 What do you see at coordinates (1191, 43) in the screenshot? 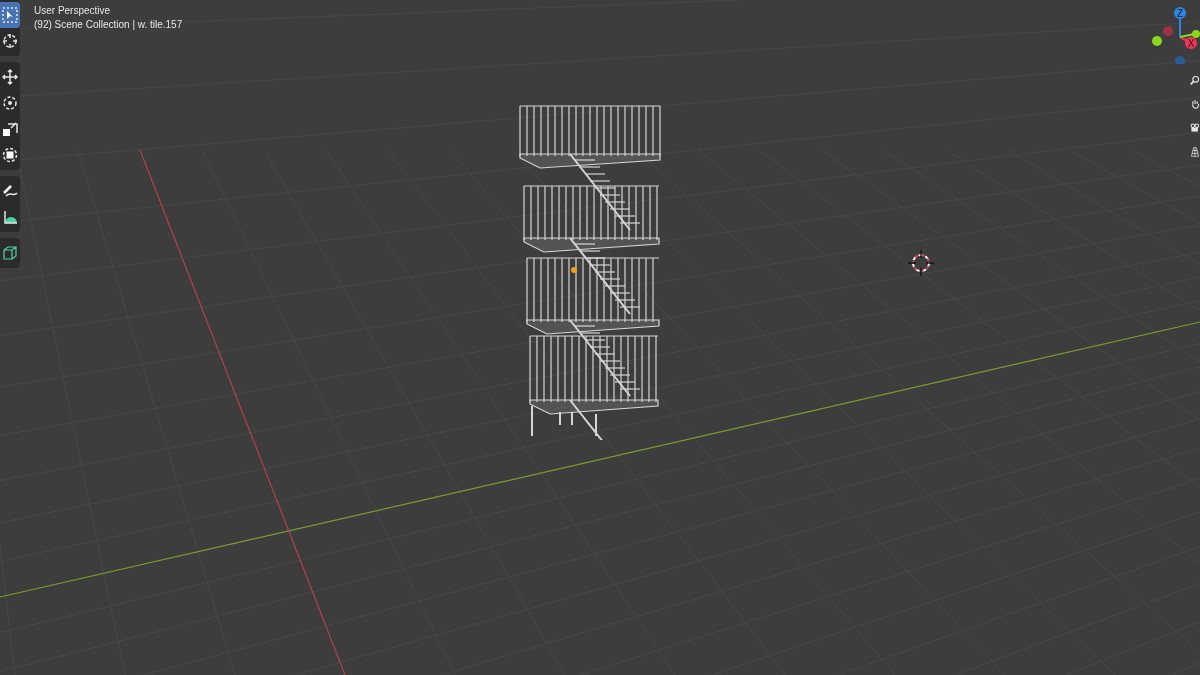
I see `axis-handle: X` at bounding box center [1191, 43].